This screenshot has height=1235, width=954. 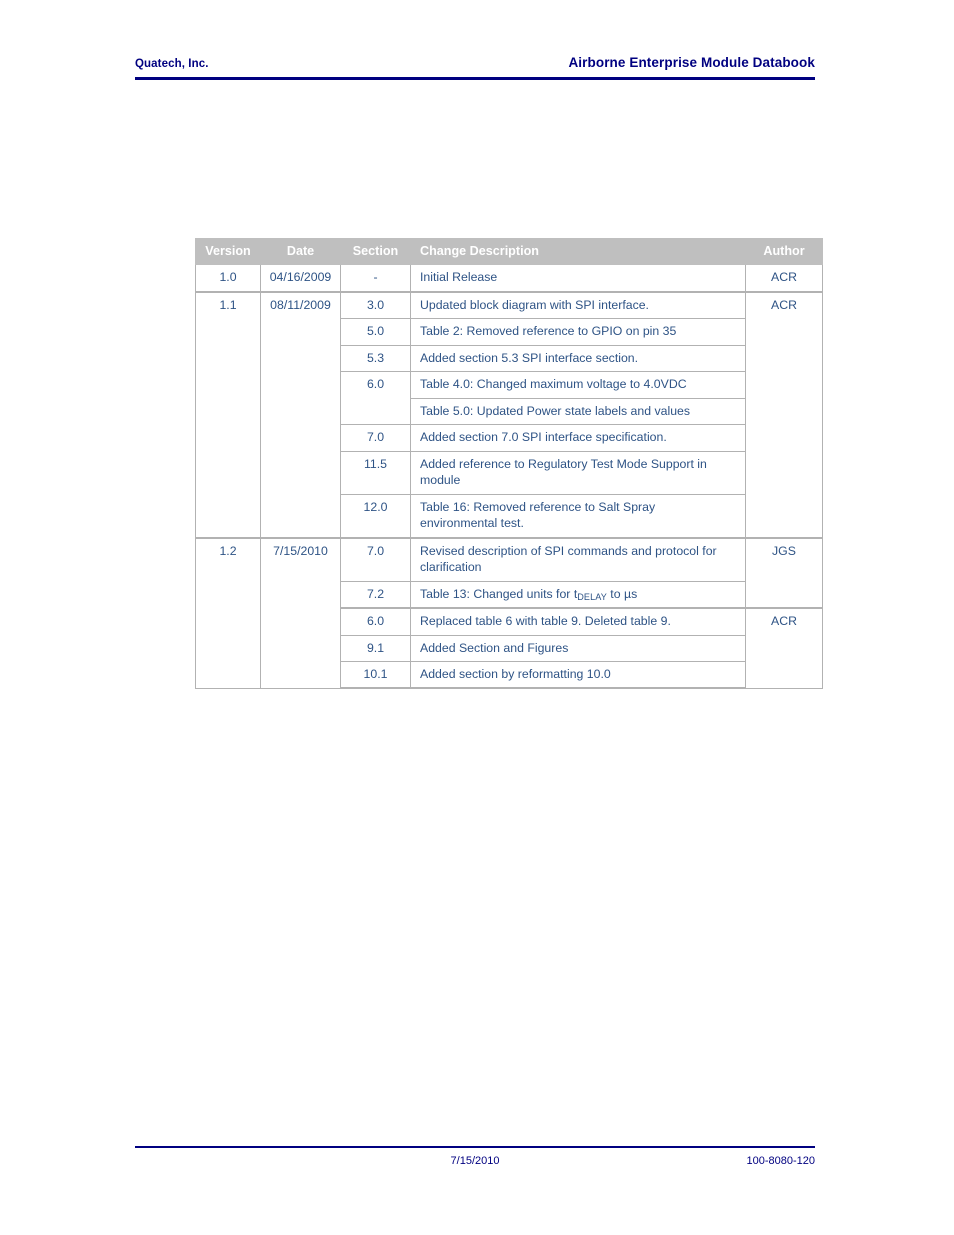 I want to click on footer-document-number: 100-8080-120, so click(x=780, y=1161).